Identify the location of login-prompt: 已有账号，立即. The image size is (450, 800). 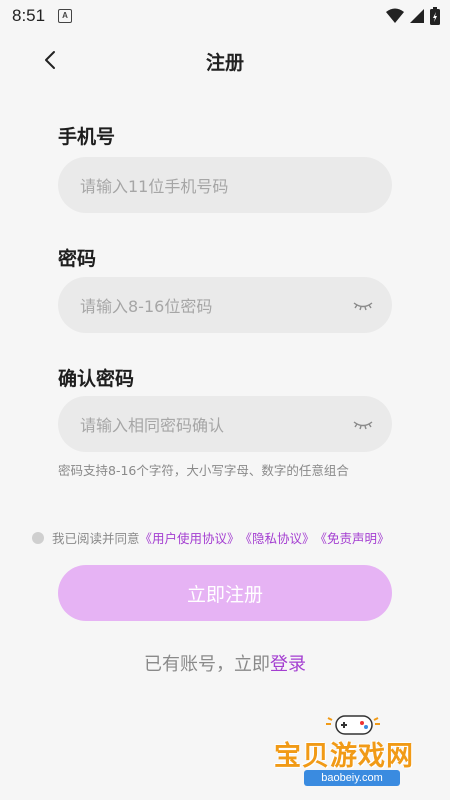
(207, 664).